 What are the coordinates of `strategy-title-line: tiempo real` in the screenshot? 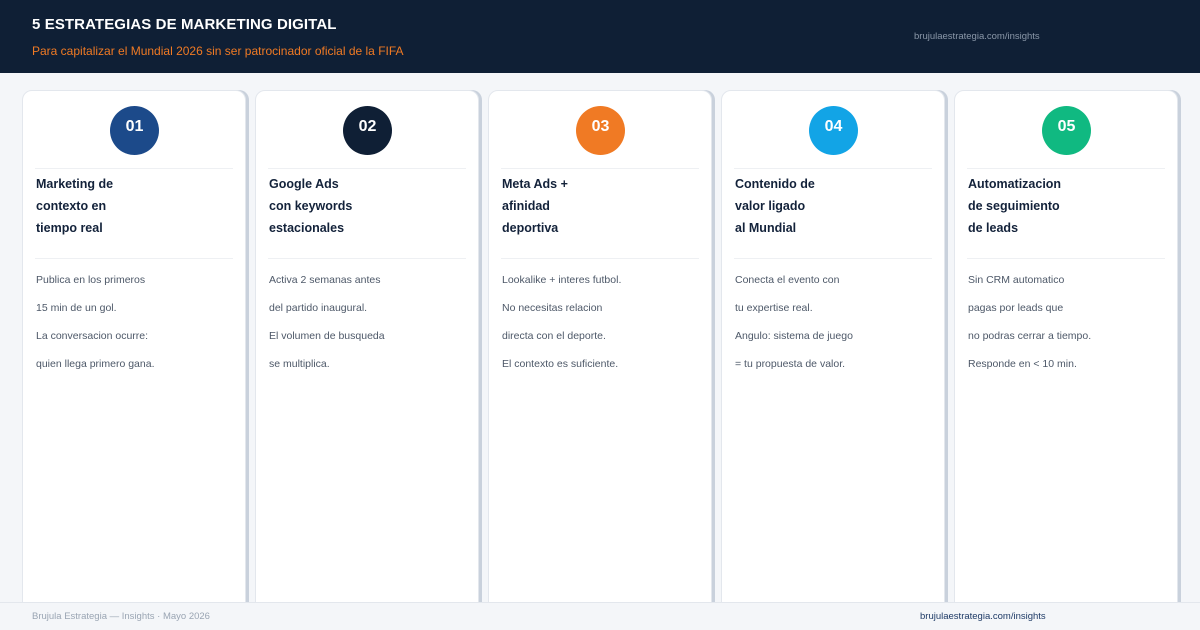 It's located at (69, 228).